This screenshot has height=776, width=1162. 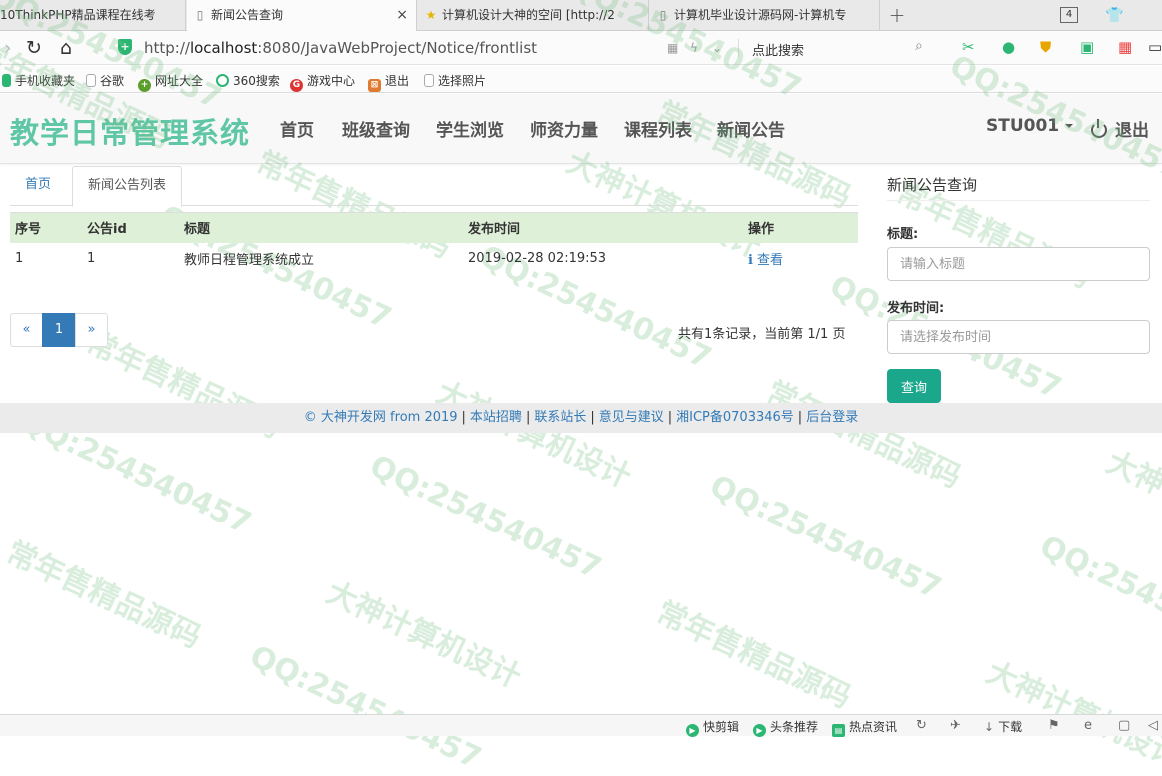 What do you see at coordinates (78, 15) in the screenshot?
I see `tab-title: 10ThinkPHP精品课程在线考` at bounding box center [78, 15].